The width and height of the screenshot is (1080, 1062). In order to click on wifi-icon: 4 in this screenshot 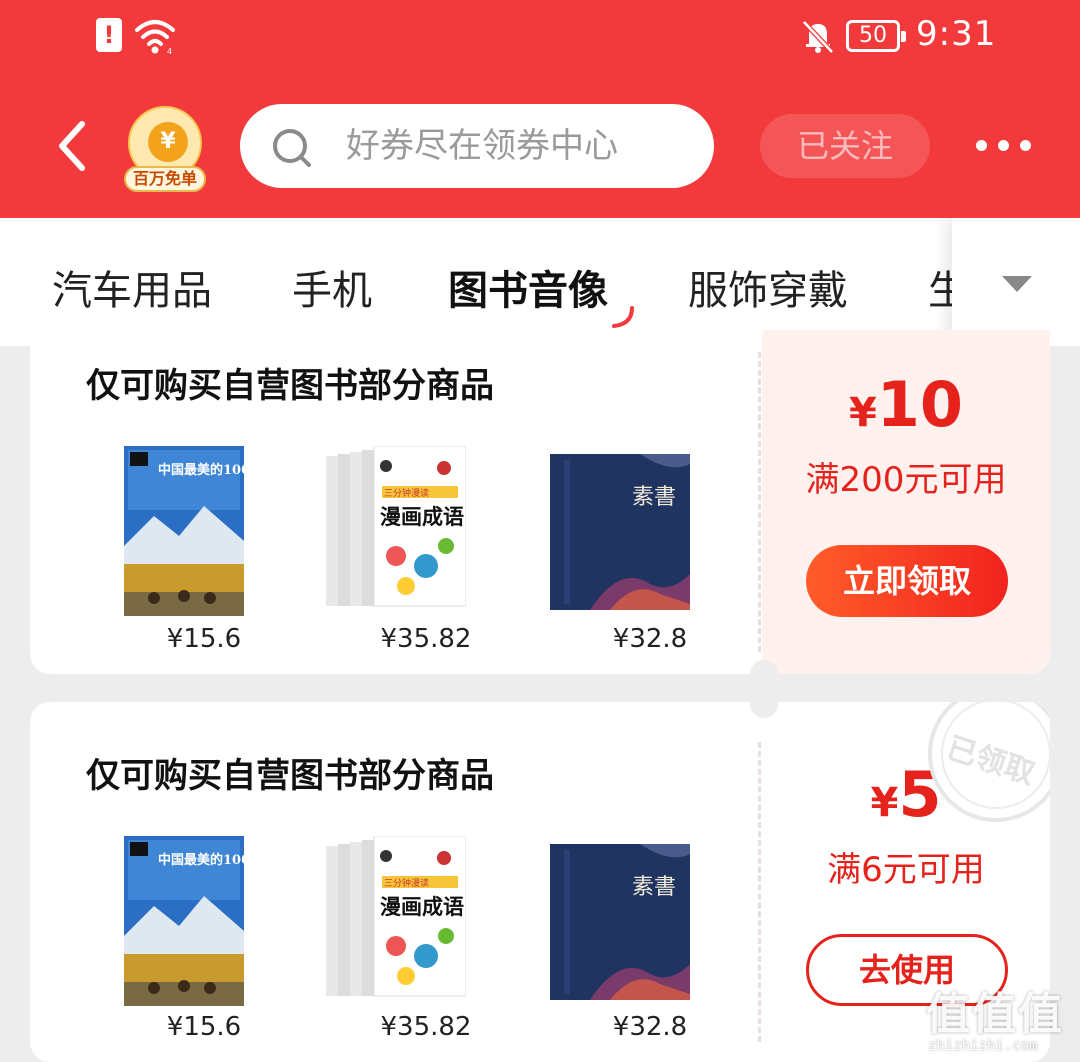, I will do `click(155, 38)`.